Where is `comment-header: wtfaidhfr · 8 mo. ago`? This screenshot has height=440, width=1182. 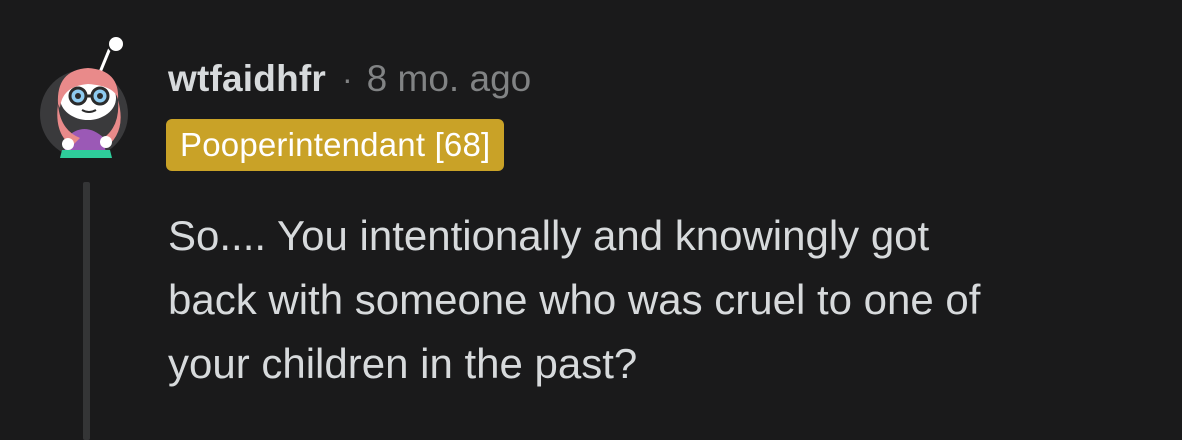
comment-header: wtfaidhfr · 8 mo. ago is located at coordinates (349, 79).